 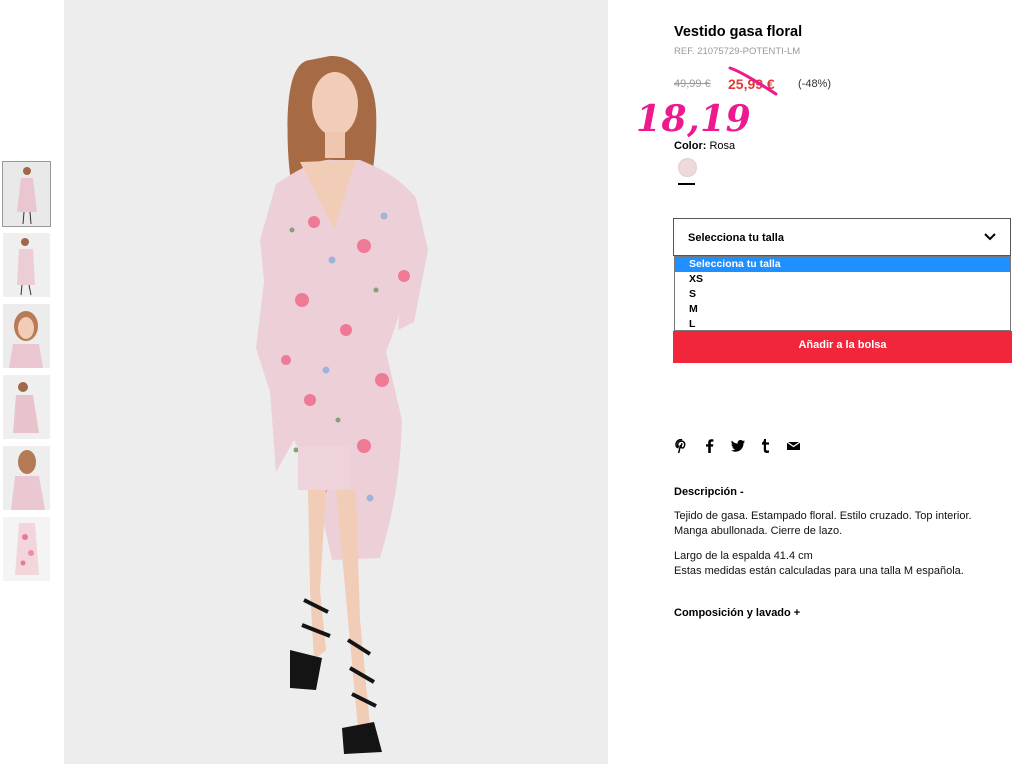 I want to click on thumbnail-gallery, so click(x=26, y=374).